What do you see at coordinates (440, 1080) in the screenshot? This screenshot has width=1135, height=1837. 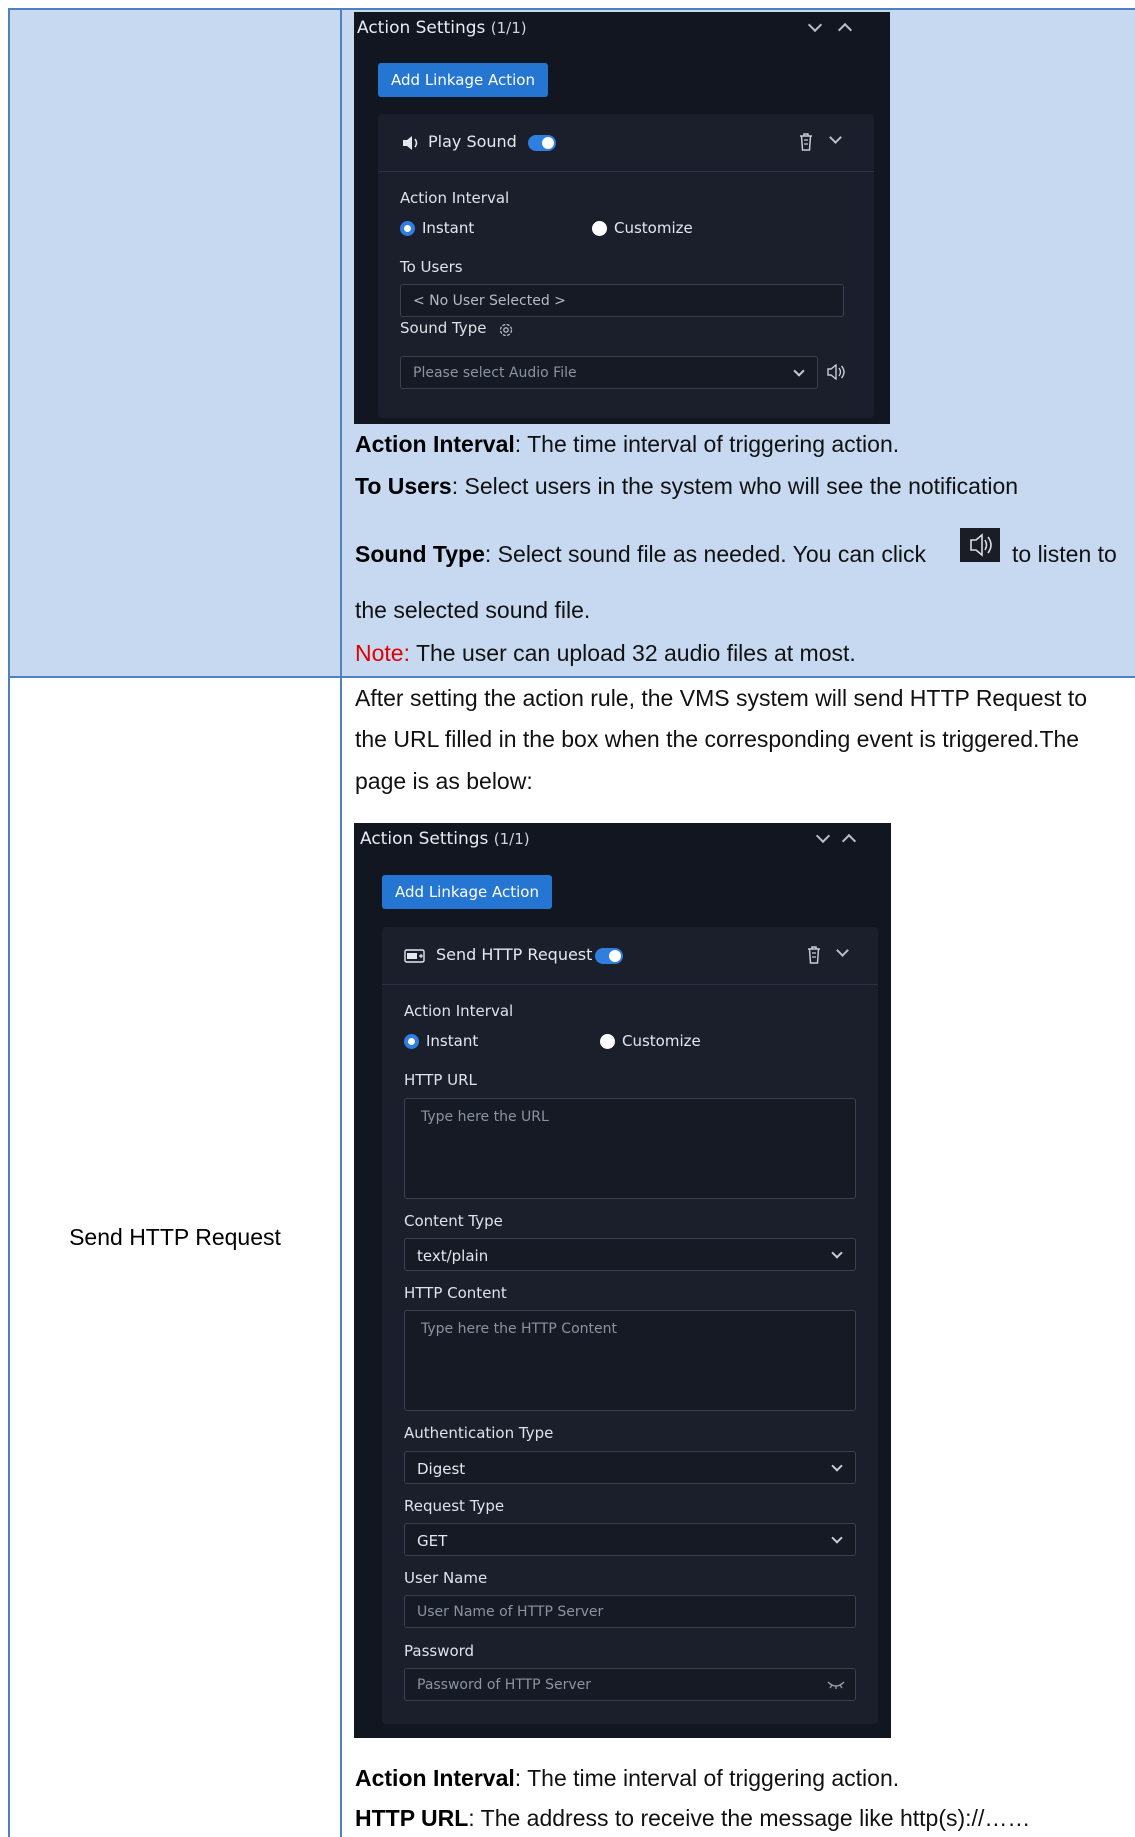 I see `http-url-label: HTTP URL` at bounding box center [440, 1080].